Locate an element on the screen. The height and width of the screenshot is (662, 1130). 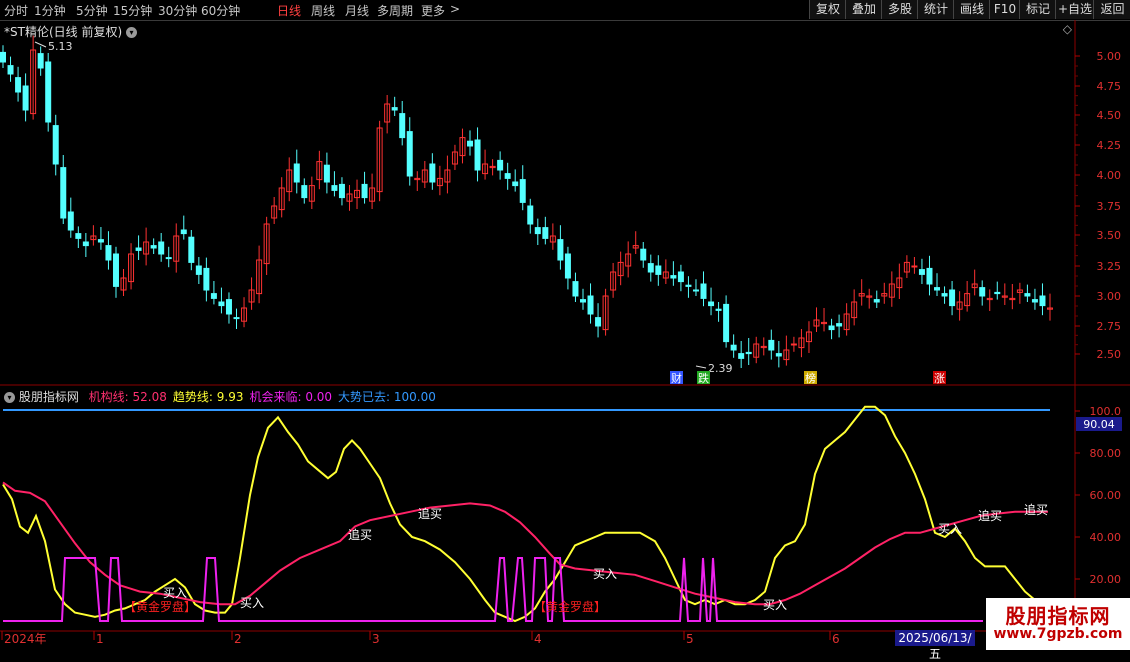
indicator-tick-label: 40.00 is located at coordinates (1106, 537).